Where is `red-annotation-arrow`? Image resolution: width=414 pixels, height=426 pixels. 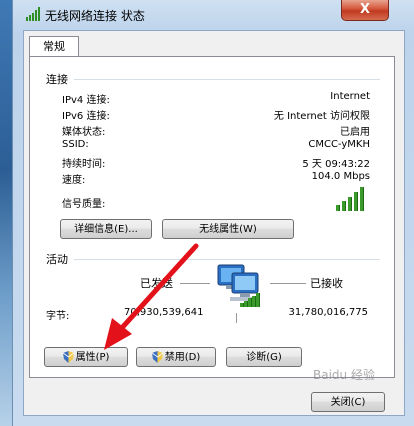
red-annotation-arrow is located at coordinates (151, 296).